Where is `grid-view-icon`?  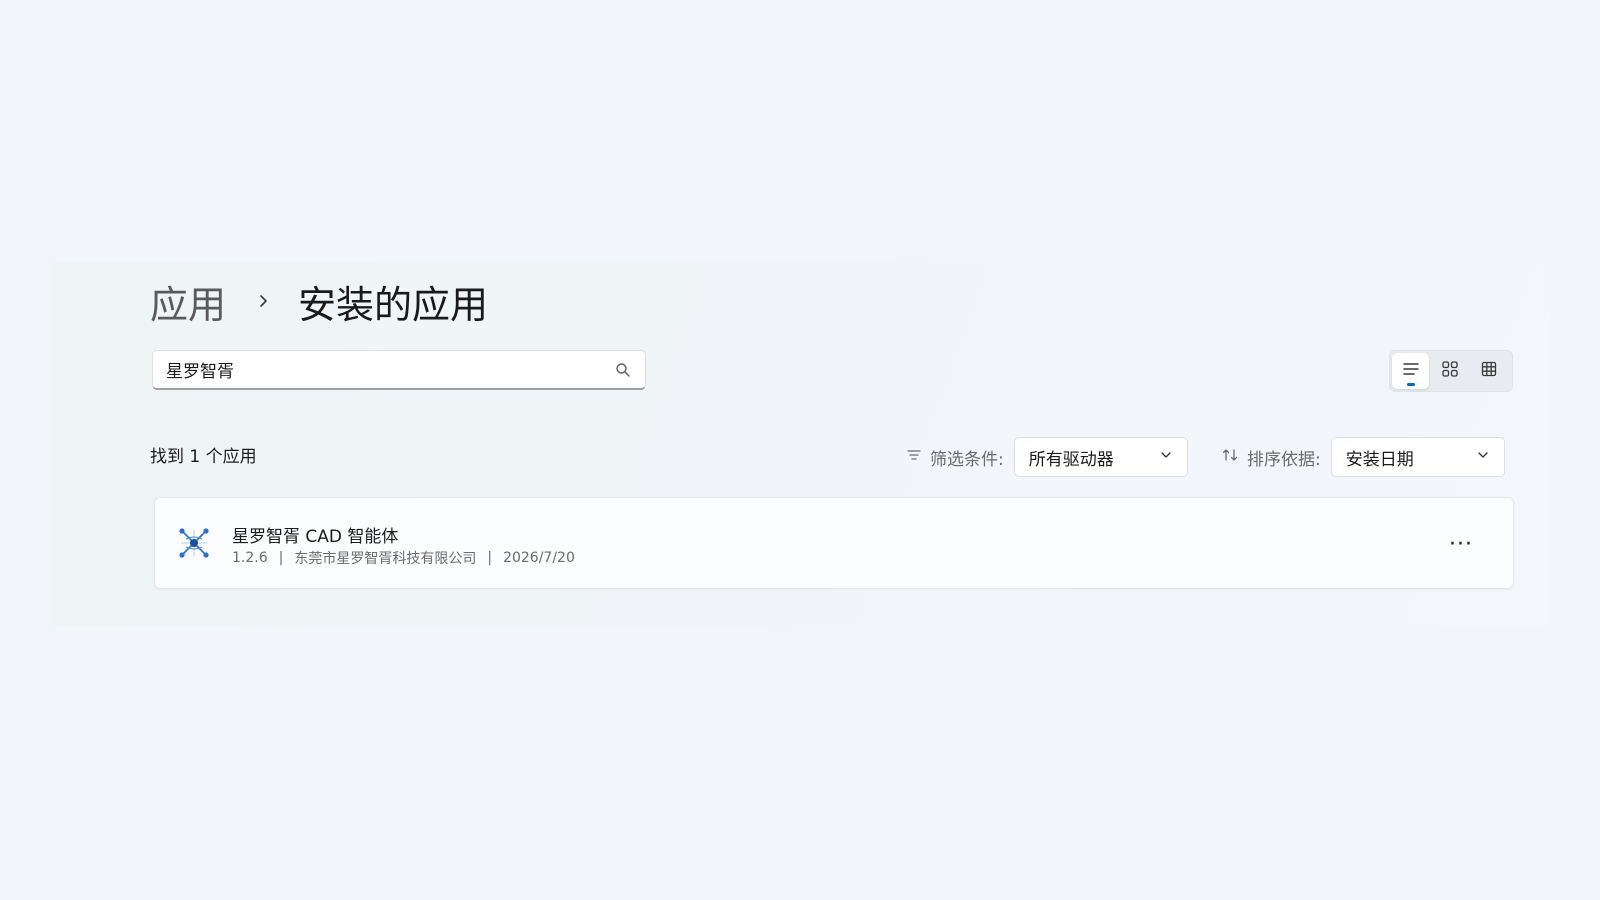
grid-view-icon is located at coordinates (1489, 371).